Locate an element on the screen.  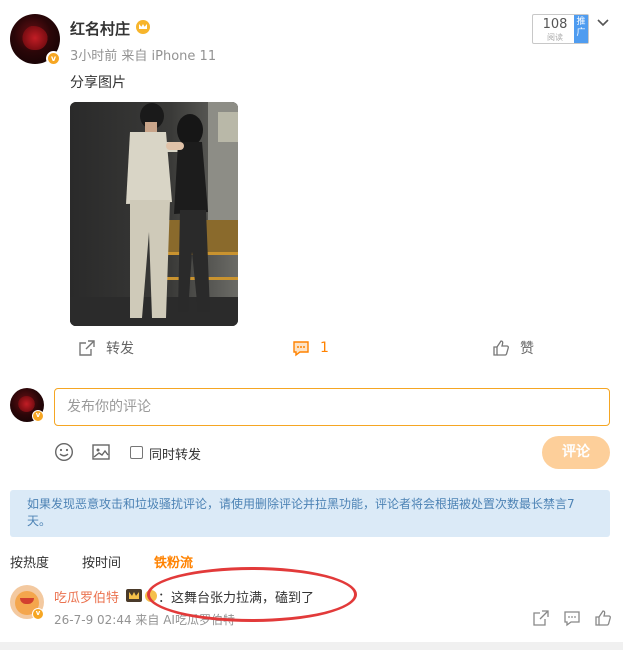
repost-button: 转发 is located at coordinates (106, 348).